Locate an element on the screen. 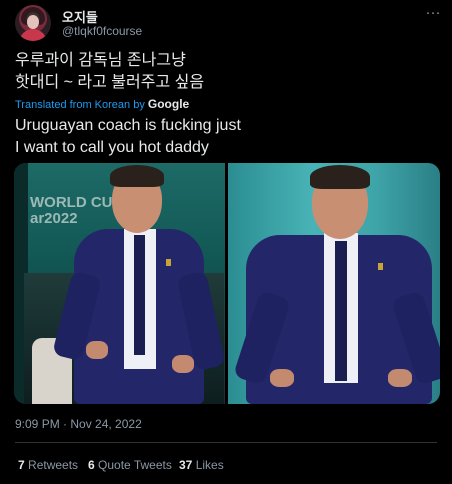 This screenshot has width=452, height=484. retweets-count: 7 is located at coordinates (21, 465).